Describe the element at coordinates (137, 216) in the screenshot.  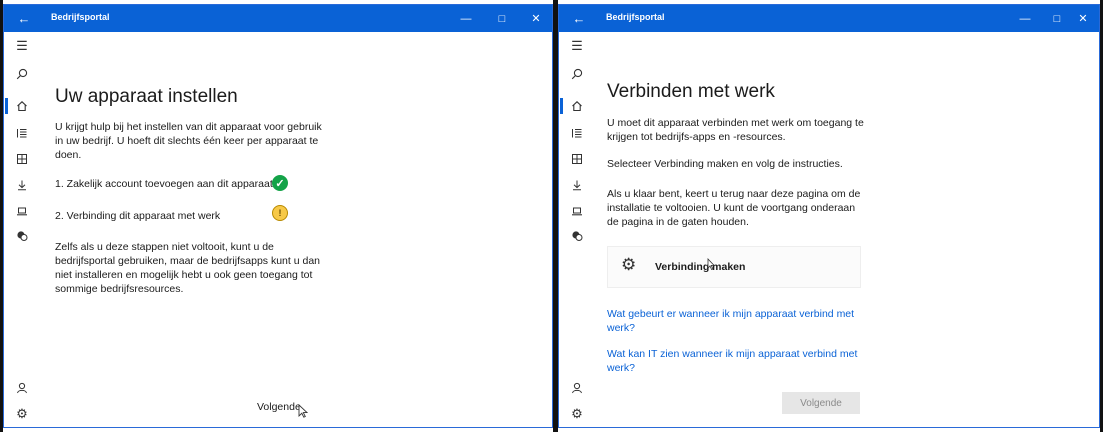
I see `step-2-label: 2. Verbinding dit apparaat met werk` at that location.